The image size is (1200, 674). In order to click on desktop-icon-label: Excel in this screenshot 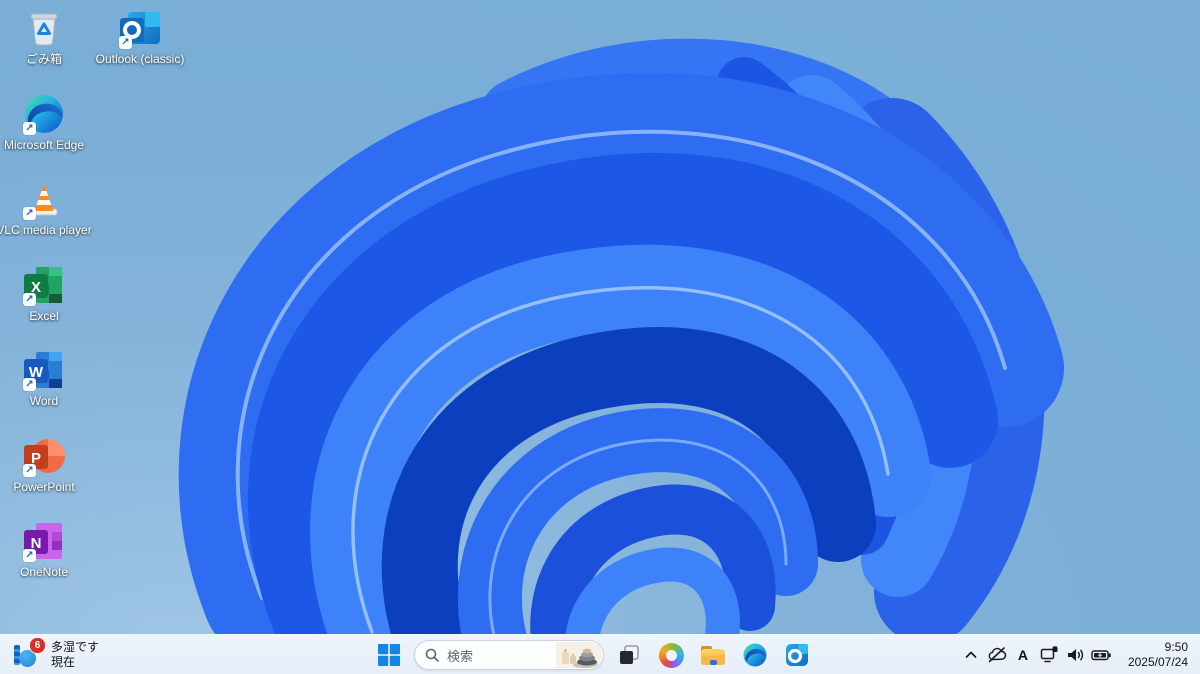, I will do `click(44, 316)`.